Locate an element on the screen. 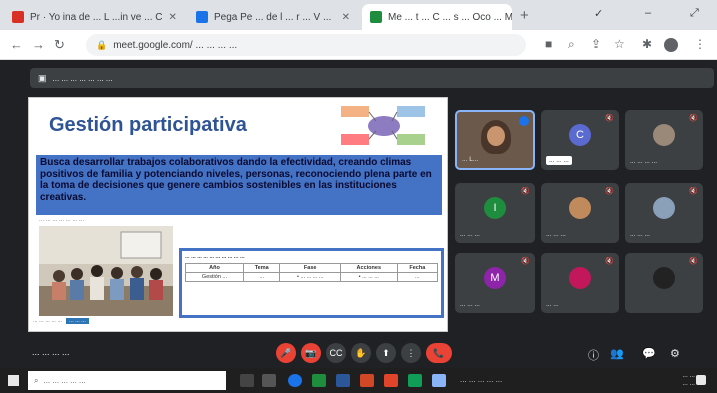  microphone-toggle-button: 🎤 is located at coordinates (286, 353).